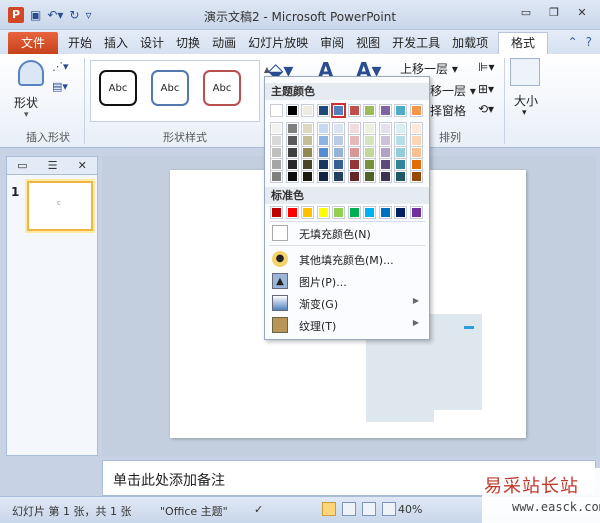 Image resolution: width=600 pixels, height=523 pixels. Describe the element at coordinates (589, 42) in the screenshot. I see `help-icon: ?` at that location.